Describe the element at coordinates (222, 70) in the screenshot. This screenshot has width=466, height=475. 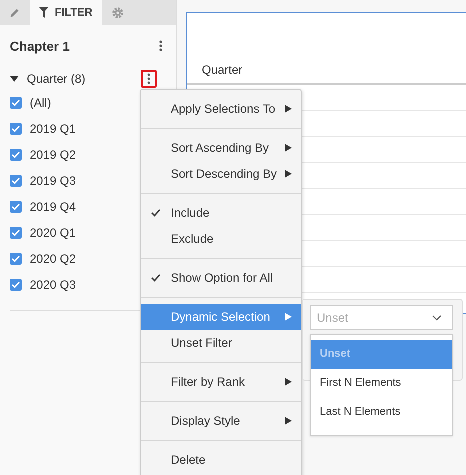
I see `column-header: Quarter` at that location.